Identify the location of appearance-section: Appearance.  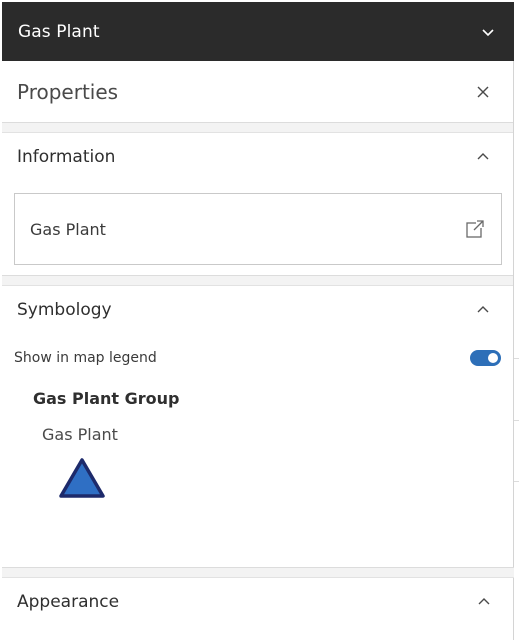
(258, 602).